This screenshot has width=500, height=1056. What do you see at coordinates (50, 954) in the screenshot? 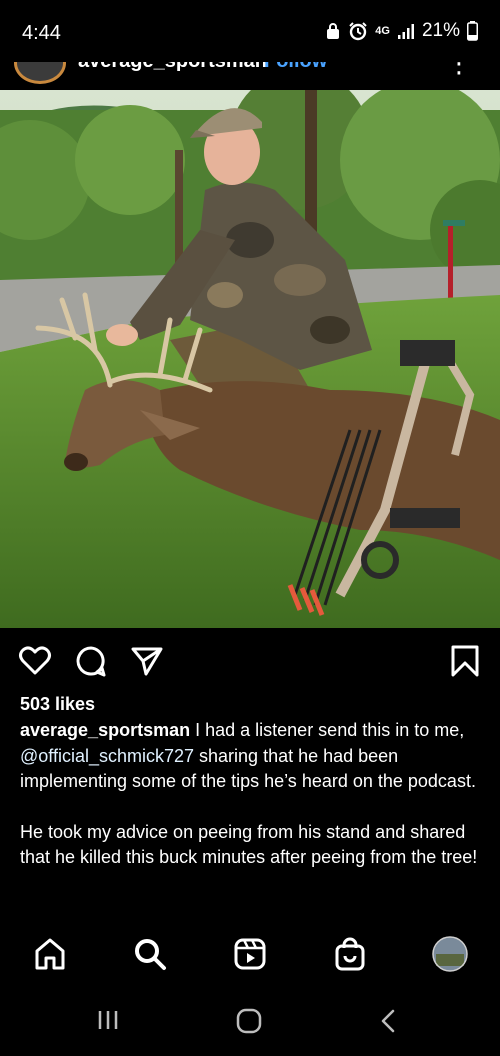
I see `home-icon` at bounding box center [50, 954].